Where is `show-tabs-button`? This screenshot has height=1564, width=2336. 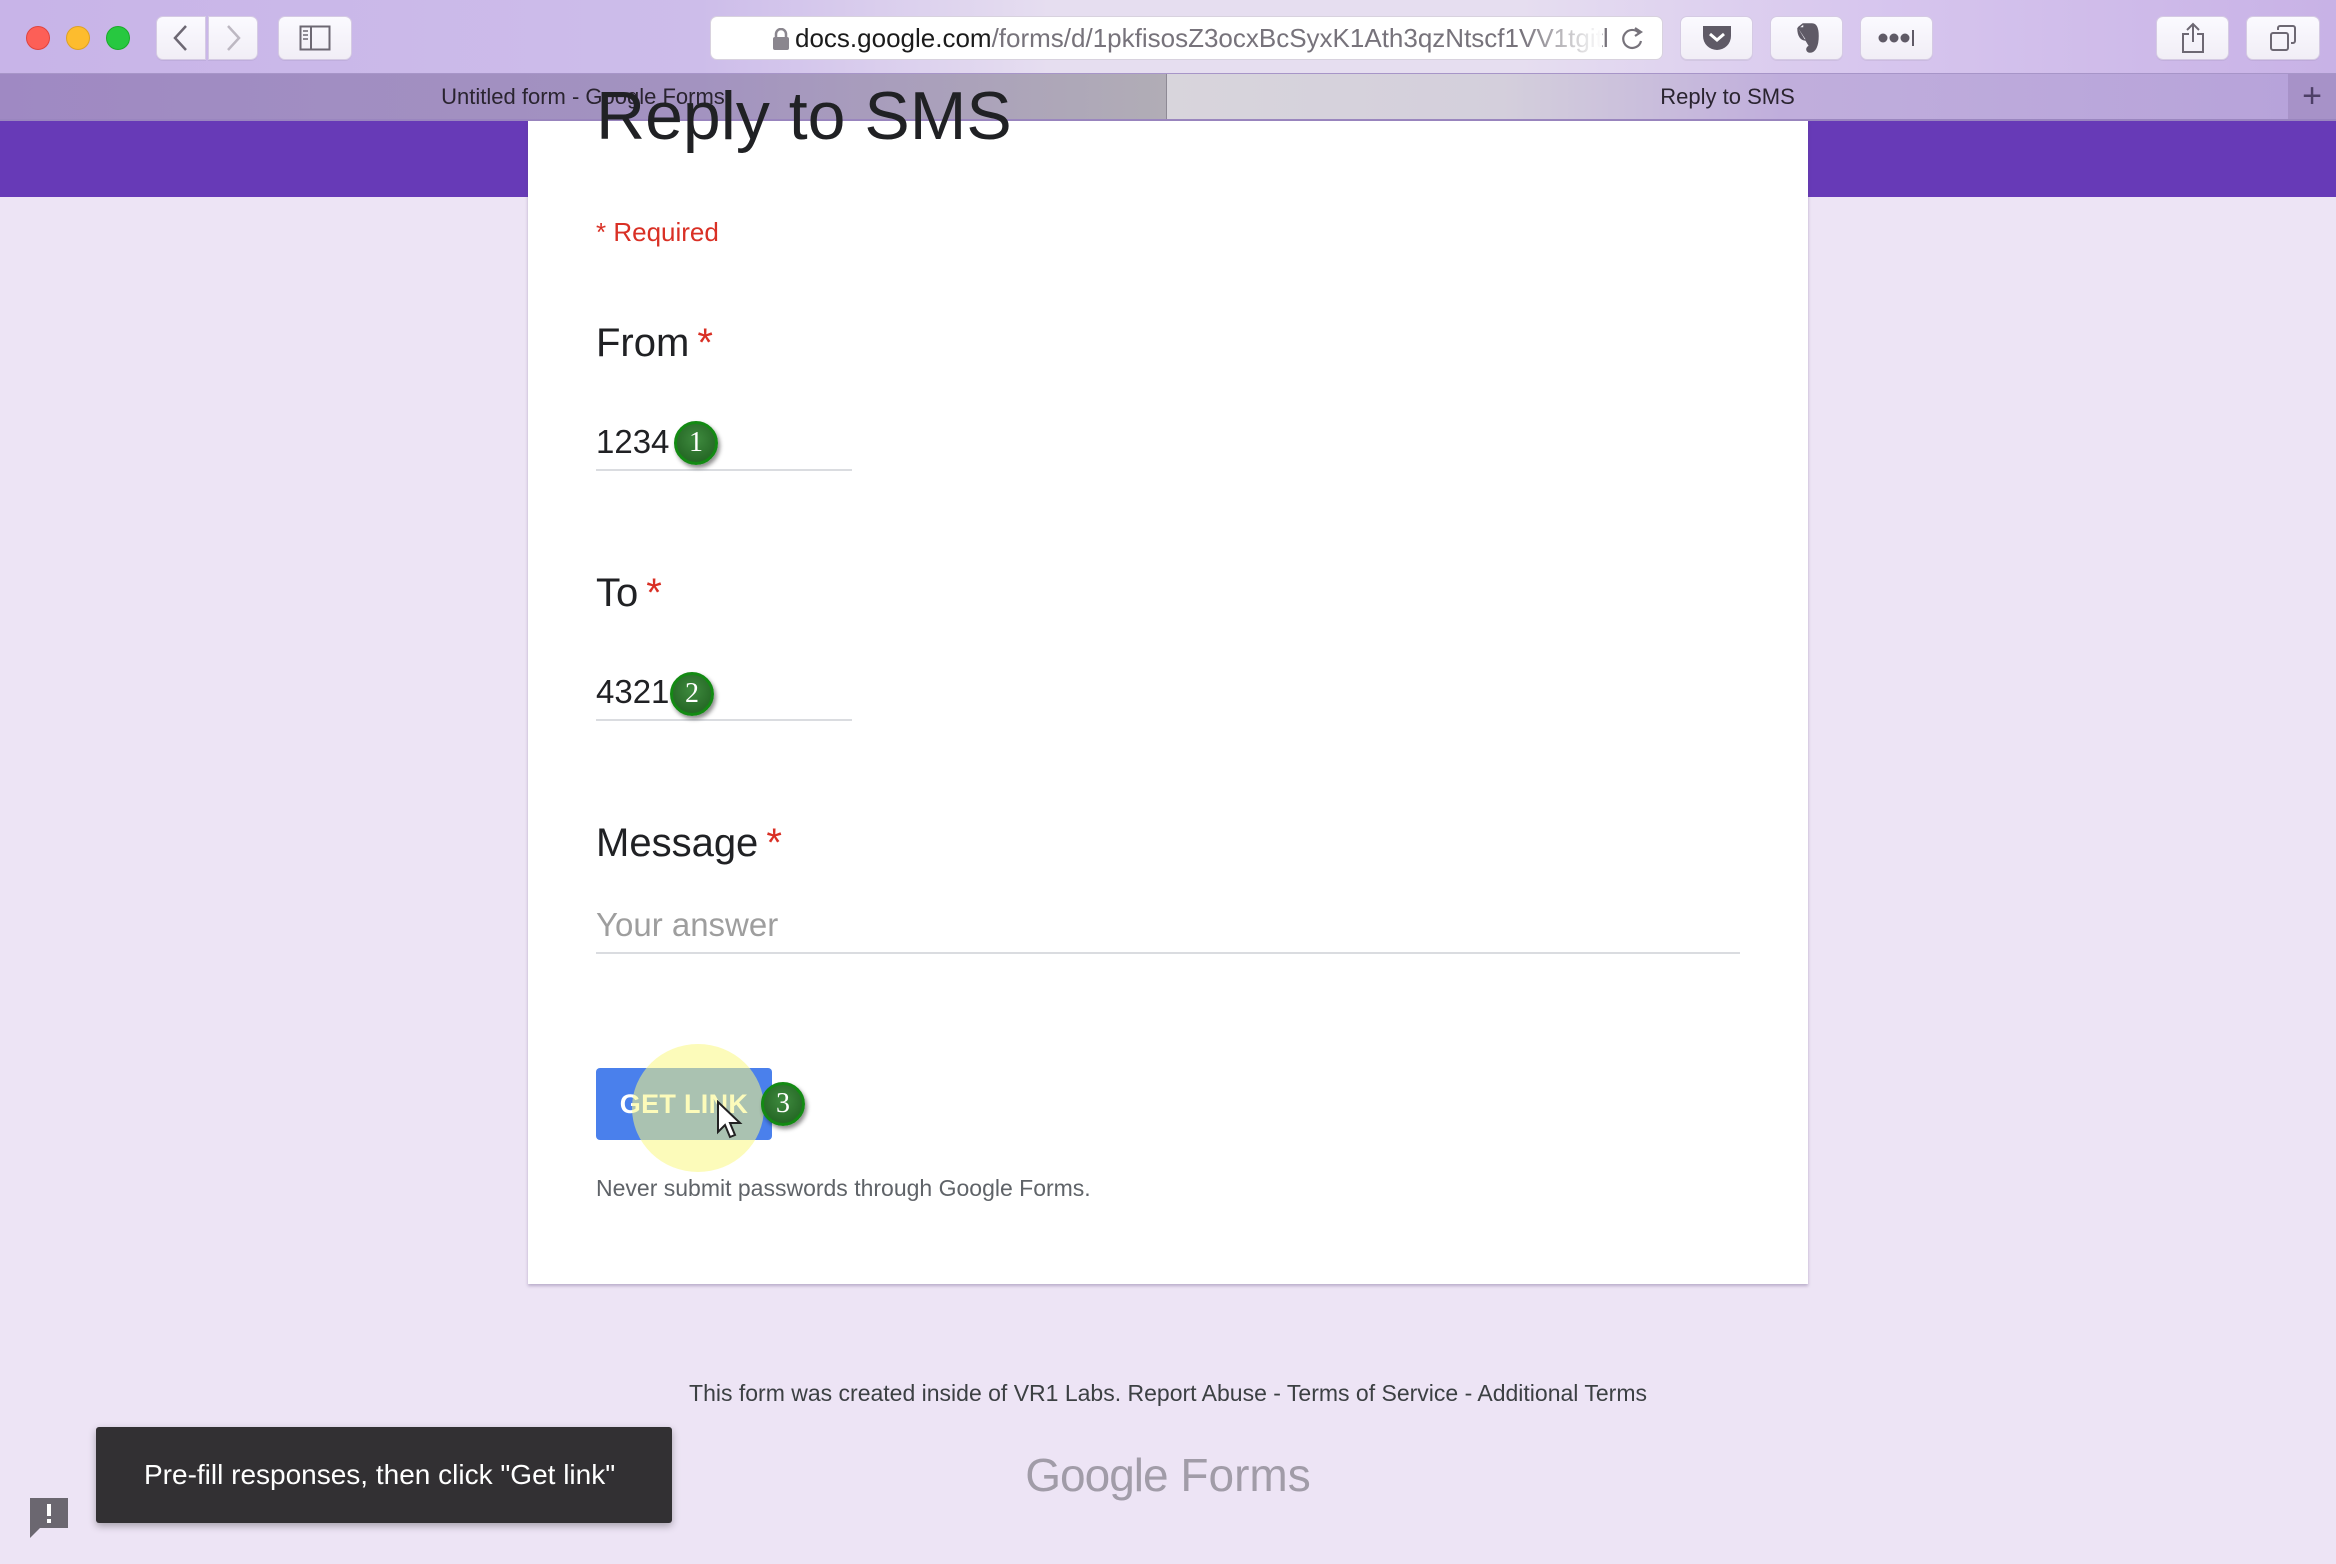 show-tabs-button is located at coordinates (2283, 38).